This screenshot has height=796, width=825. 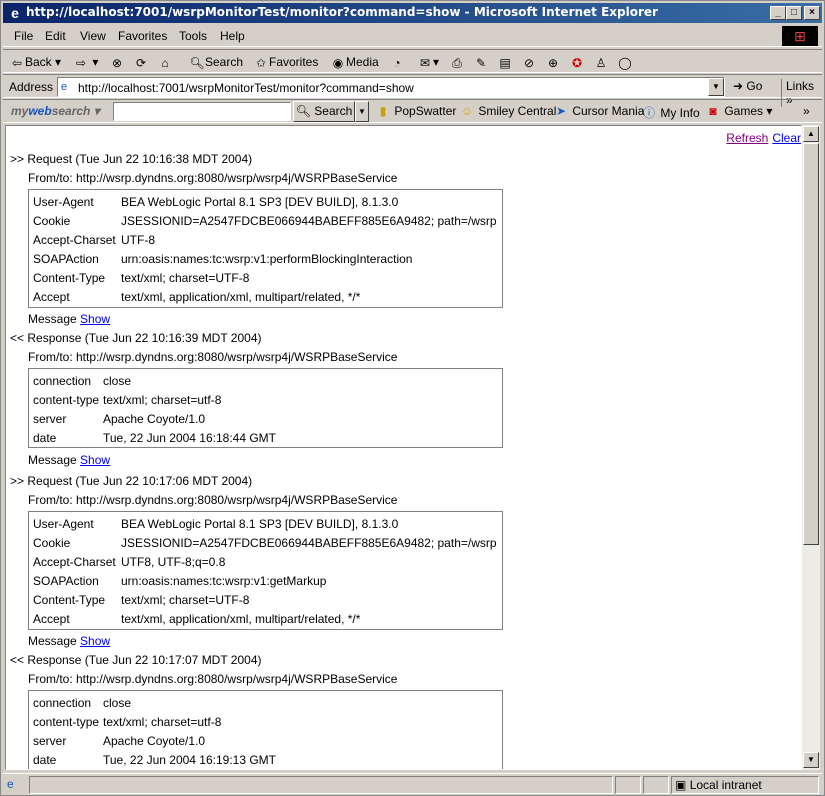 What do you see at coordinates (294, 62) in the screenshot?
I see `favorites-label: Favorites` at bounding box center [294, 62].